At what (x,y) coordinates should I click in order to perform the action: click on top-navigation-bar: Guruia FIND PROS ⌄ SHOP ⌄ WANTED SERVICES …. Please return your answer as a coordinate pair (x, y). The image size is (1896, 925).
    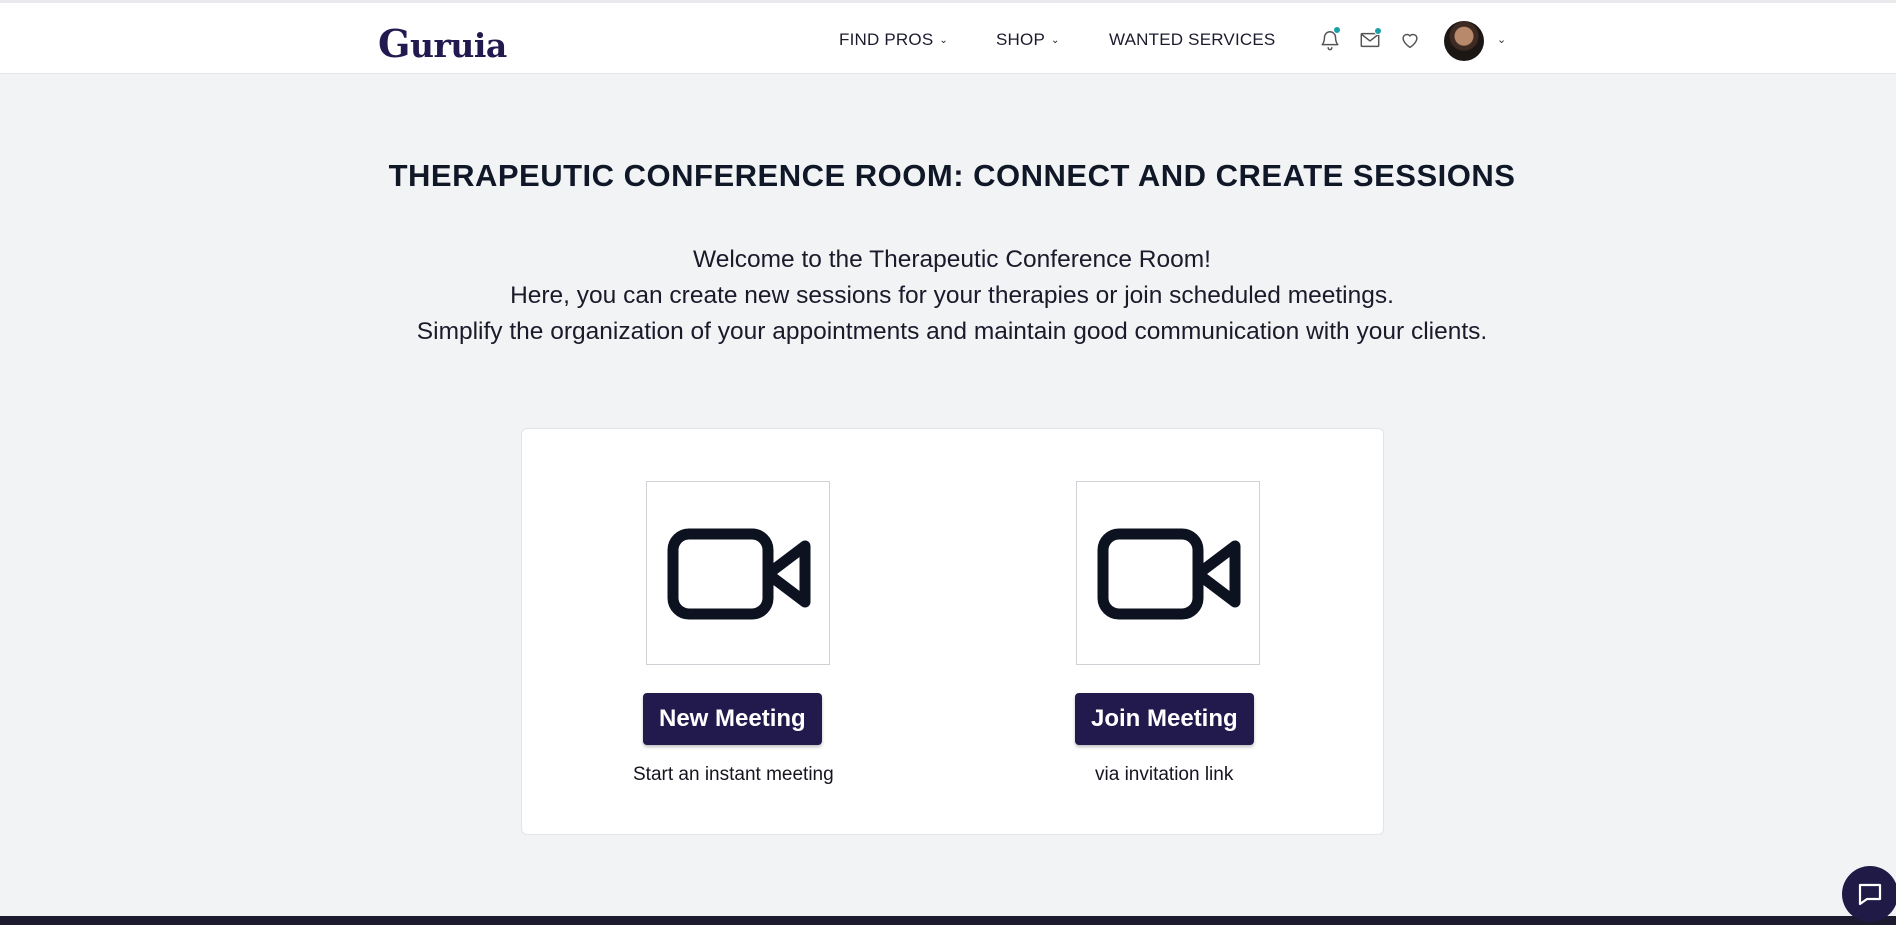
    Looking at the image, I should click on (948, 37).